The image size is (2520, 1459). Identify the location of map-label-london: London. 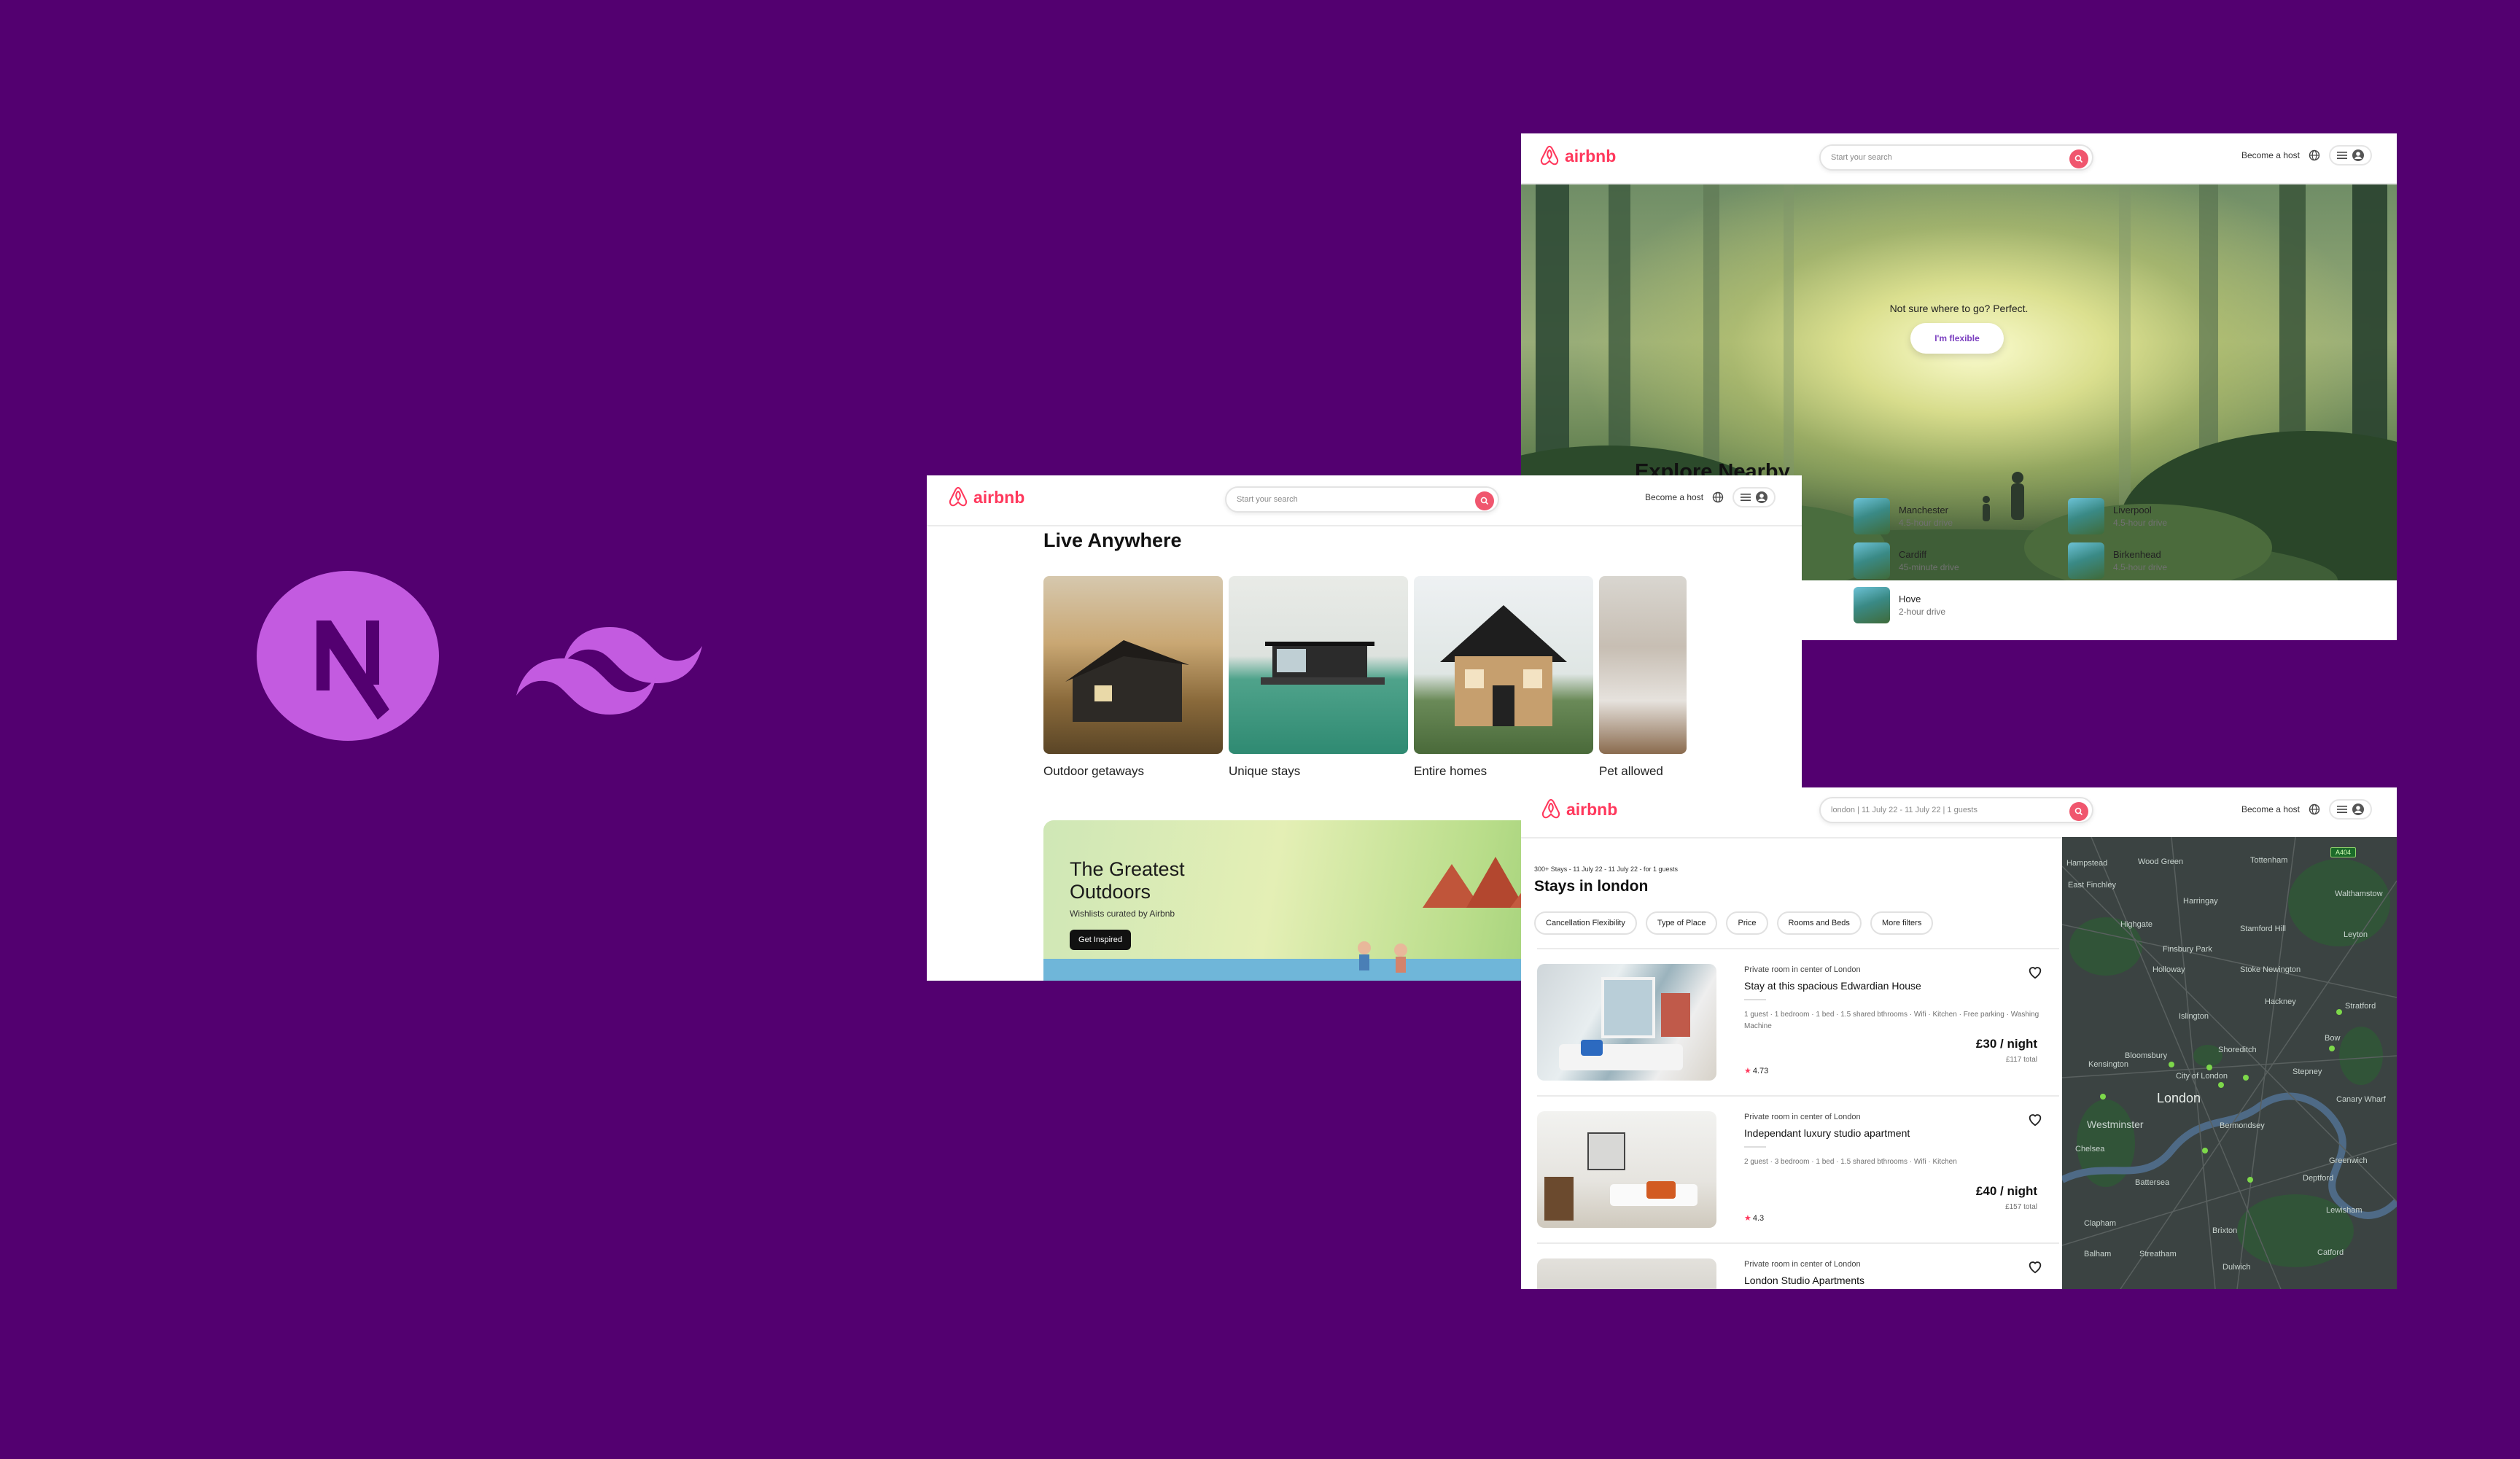
(2179, 1098).